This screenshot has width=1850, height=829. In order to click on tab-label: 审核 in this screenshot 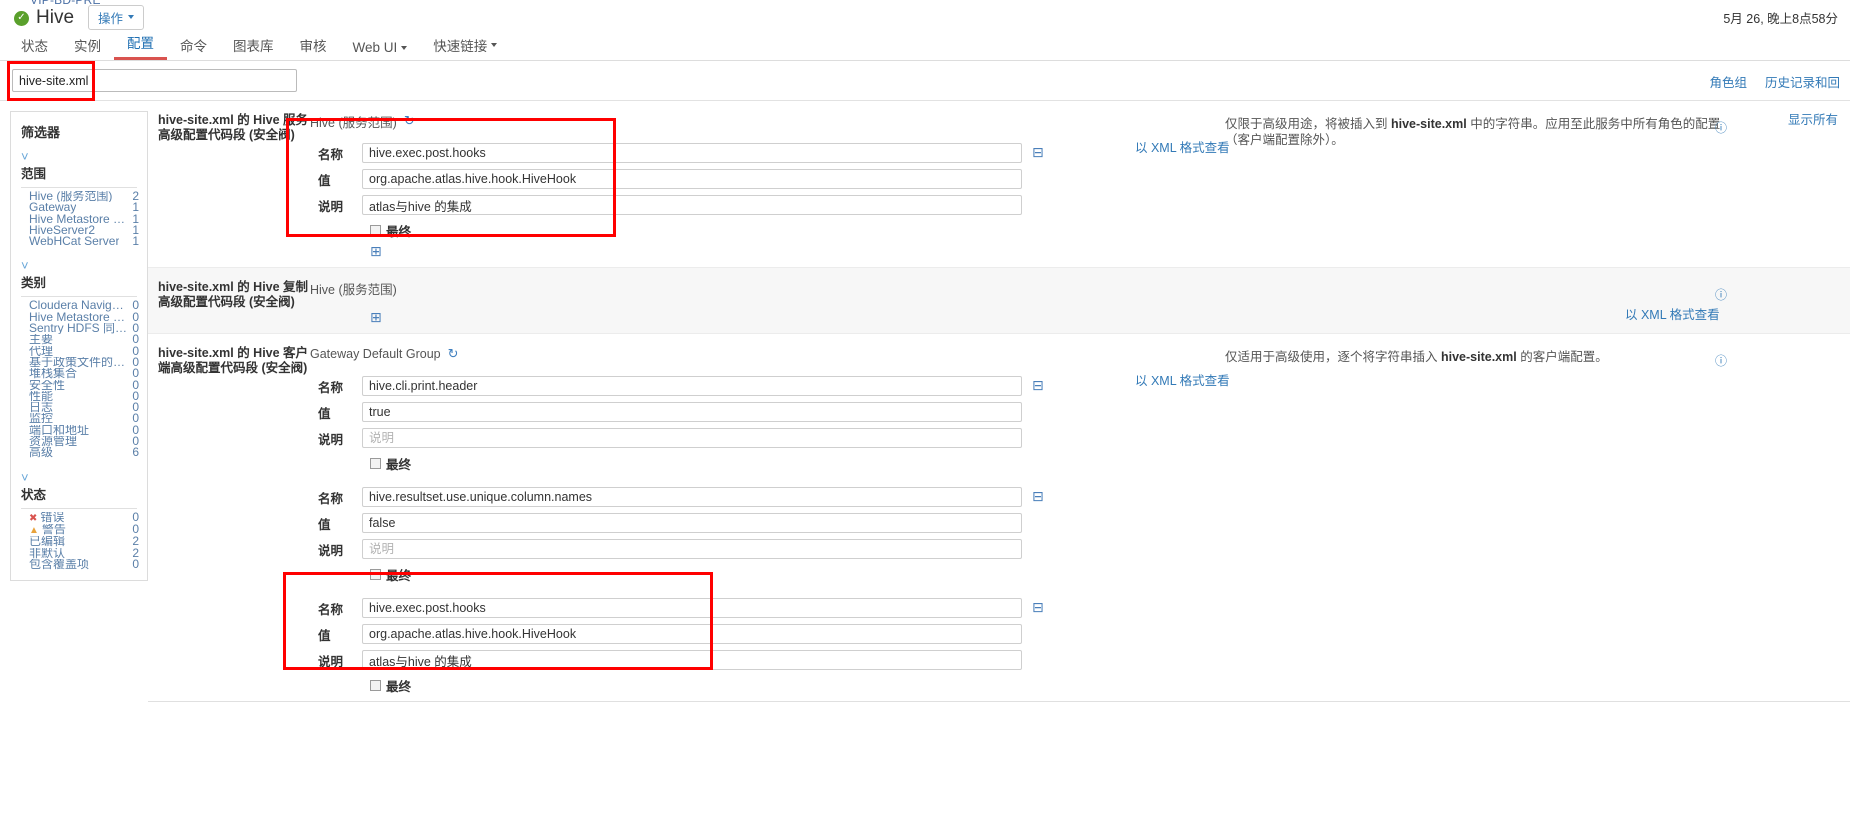, I will do `click(313, 46)`.